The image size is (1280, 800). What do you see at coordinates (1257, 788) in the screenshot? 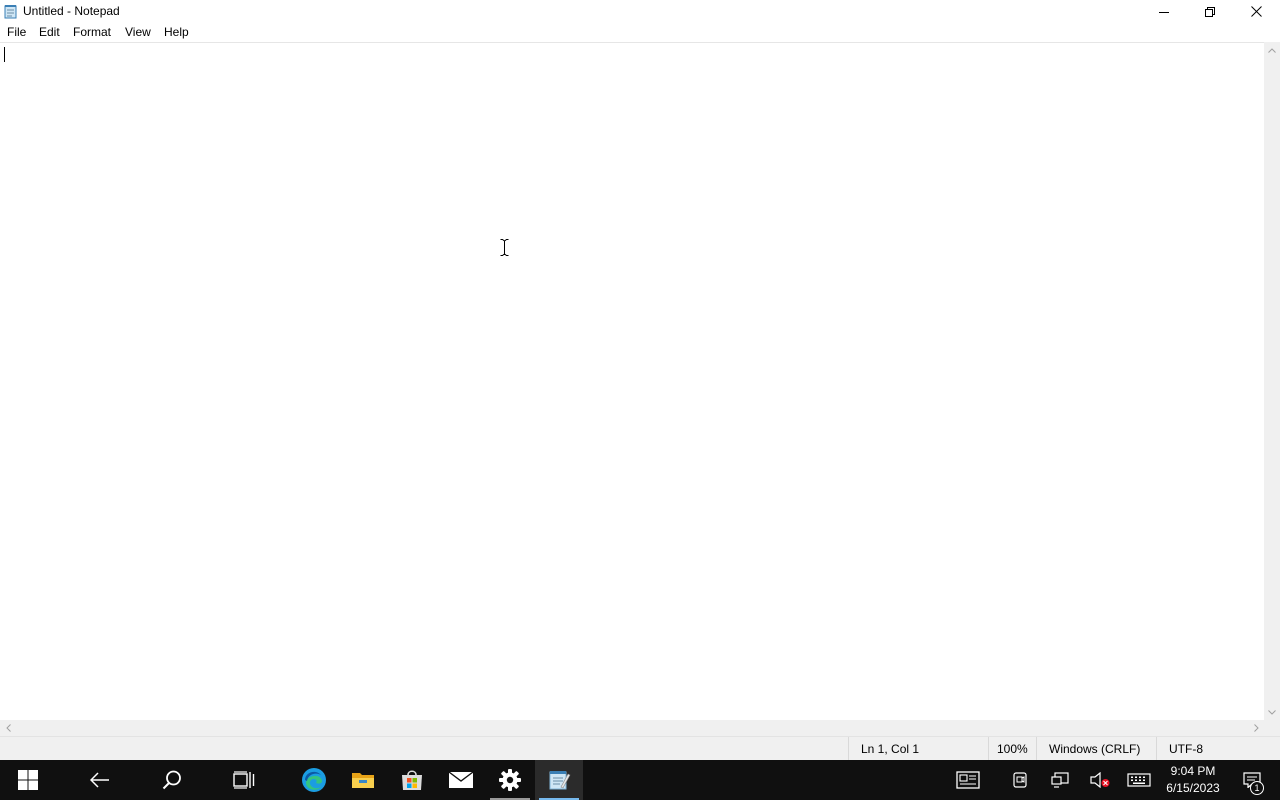
I see `notification-count-badge: 1` at bounding box center [1257, 788].